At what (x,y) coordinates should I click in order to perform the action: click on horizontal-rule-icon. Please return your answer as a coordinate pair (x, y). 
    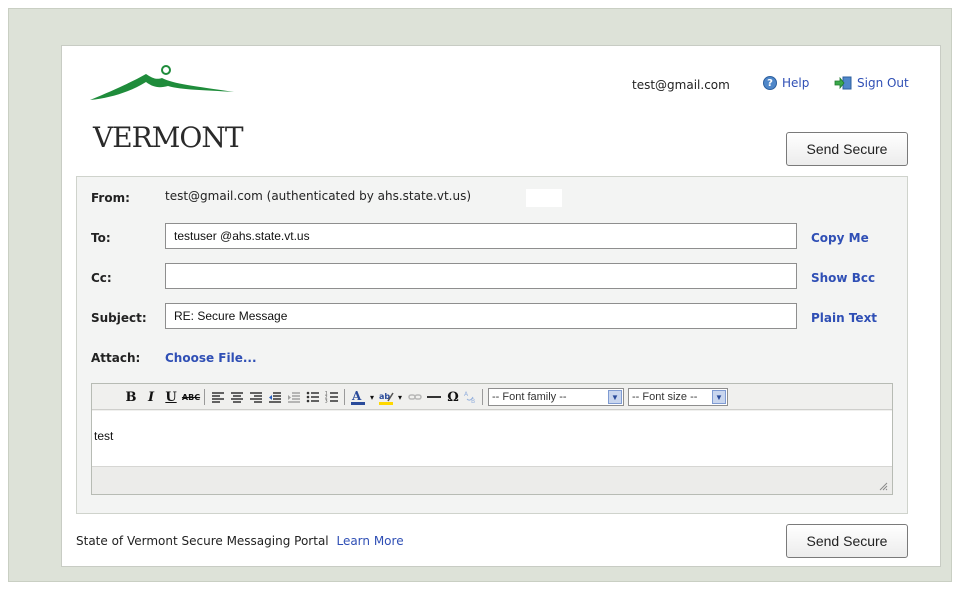
    Looking at the image, I should click on (434, 397).